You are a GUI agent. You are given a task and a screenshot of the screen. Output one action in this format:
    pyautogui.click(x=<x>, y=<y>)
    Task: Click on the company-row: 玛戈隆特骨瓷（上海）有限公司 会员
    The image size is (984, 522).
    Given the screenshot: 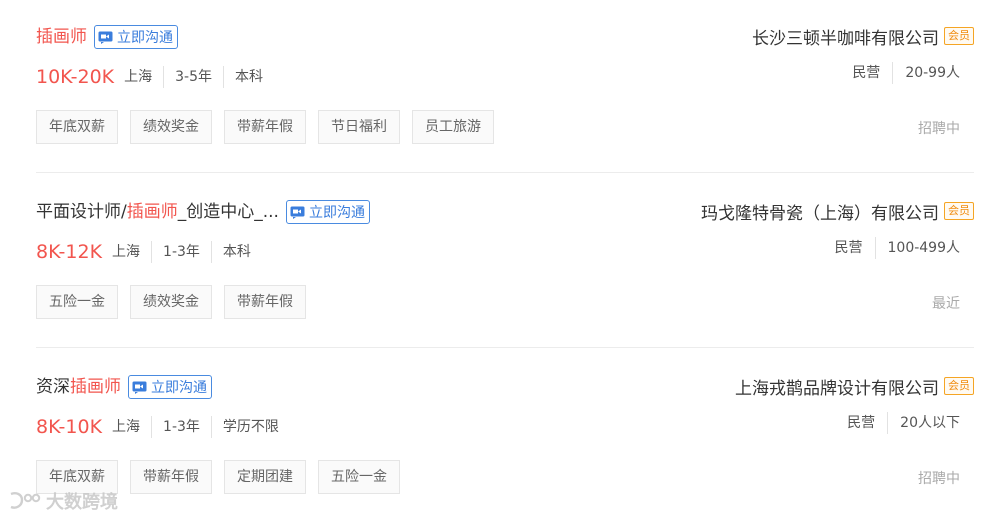 What is the action you would take?
    pyautogui.click(x=837, y=211)
    